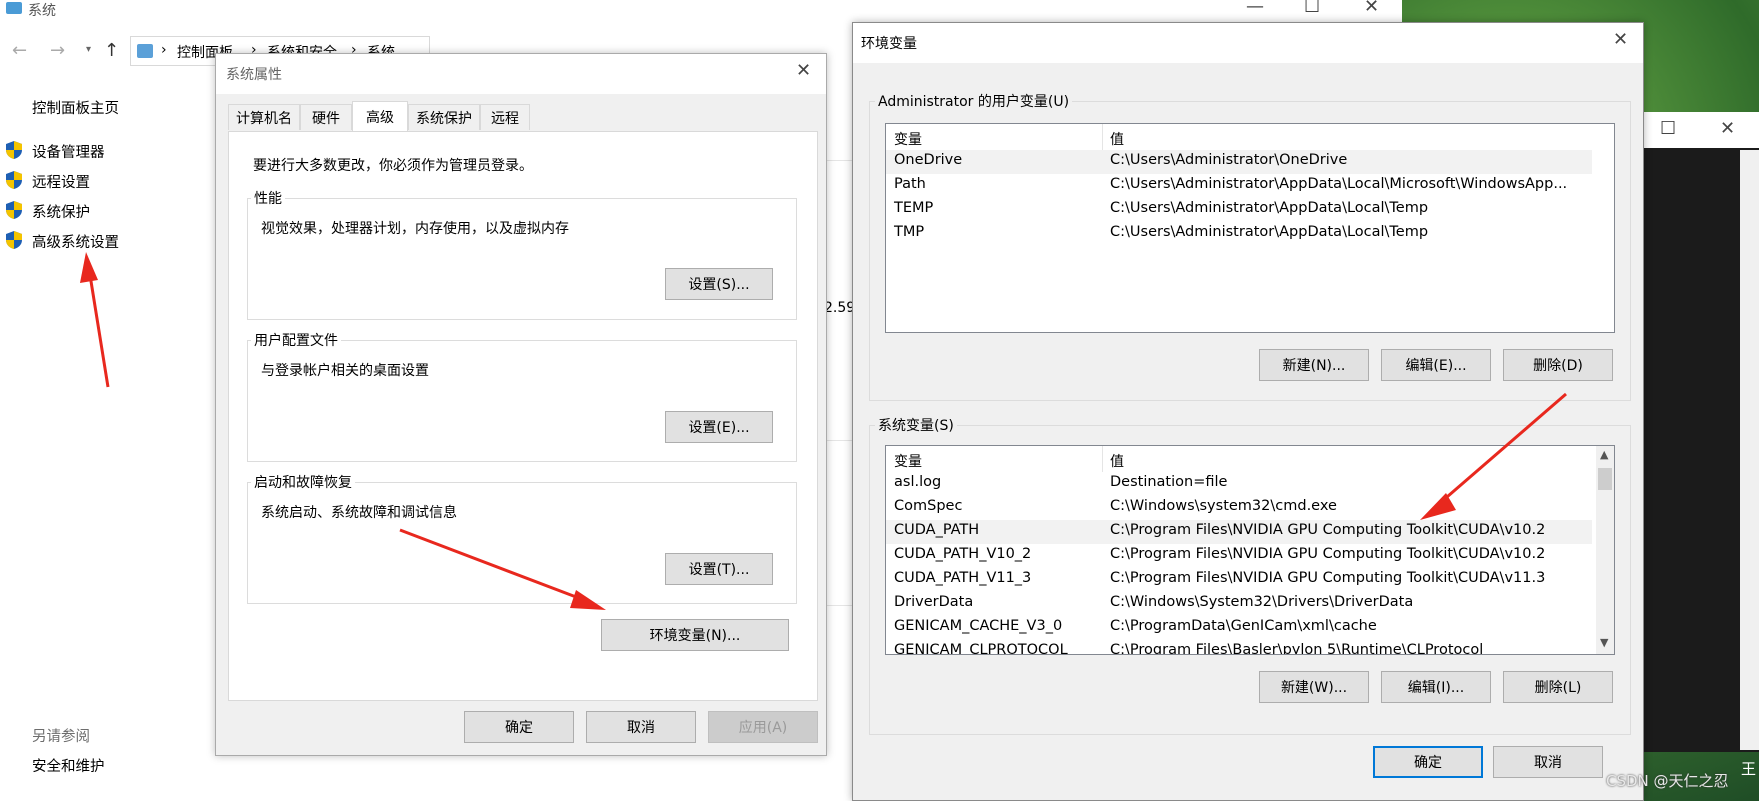  Describe the element at coordinates (1250, 484) in the screenshot. I see `table-row: asl.log Destination=file` at that location.